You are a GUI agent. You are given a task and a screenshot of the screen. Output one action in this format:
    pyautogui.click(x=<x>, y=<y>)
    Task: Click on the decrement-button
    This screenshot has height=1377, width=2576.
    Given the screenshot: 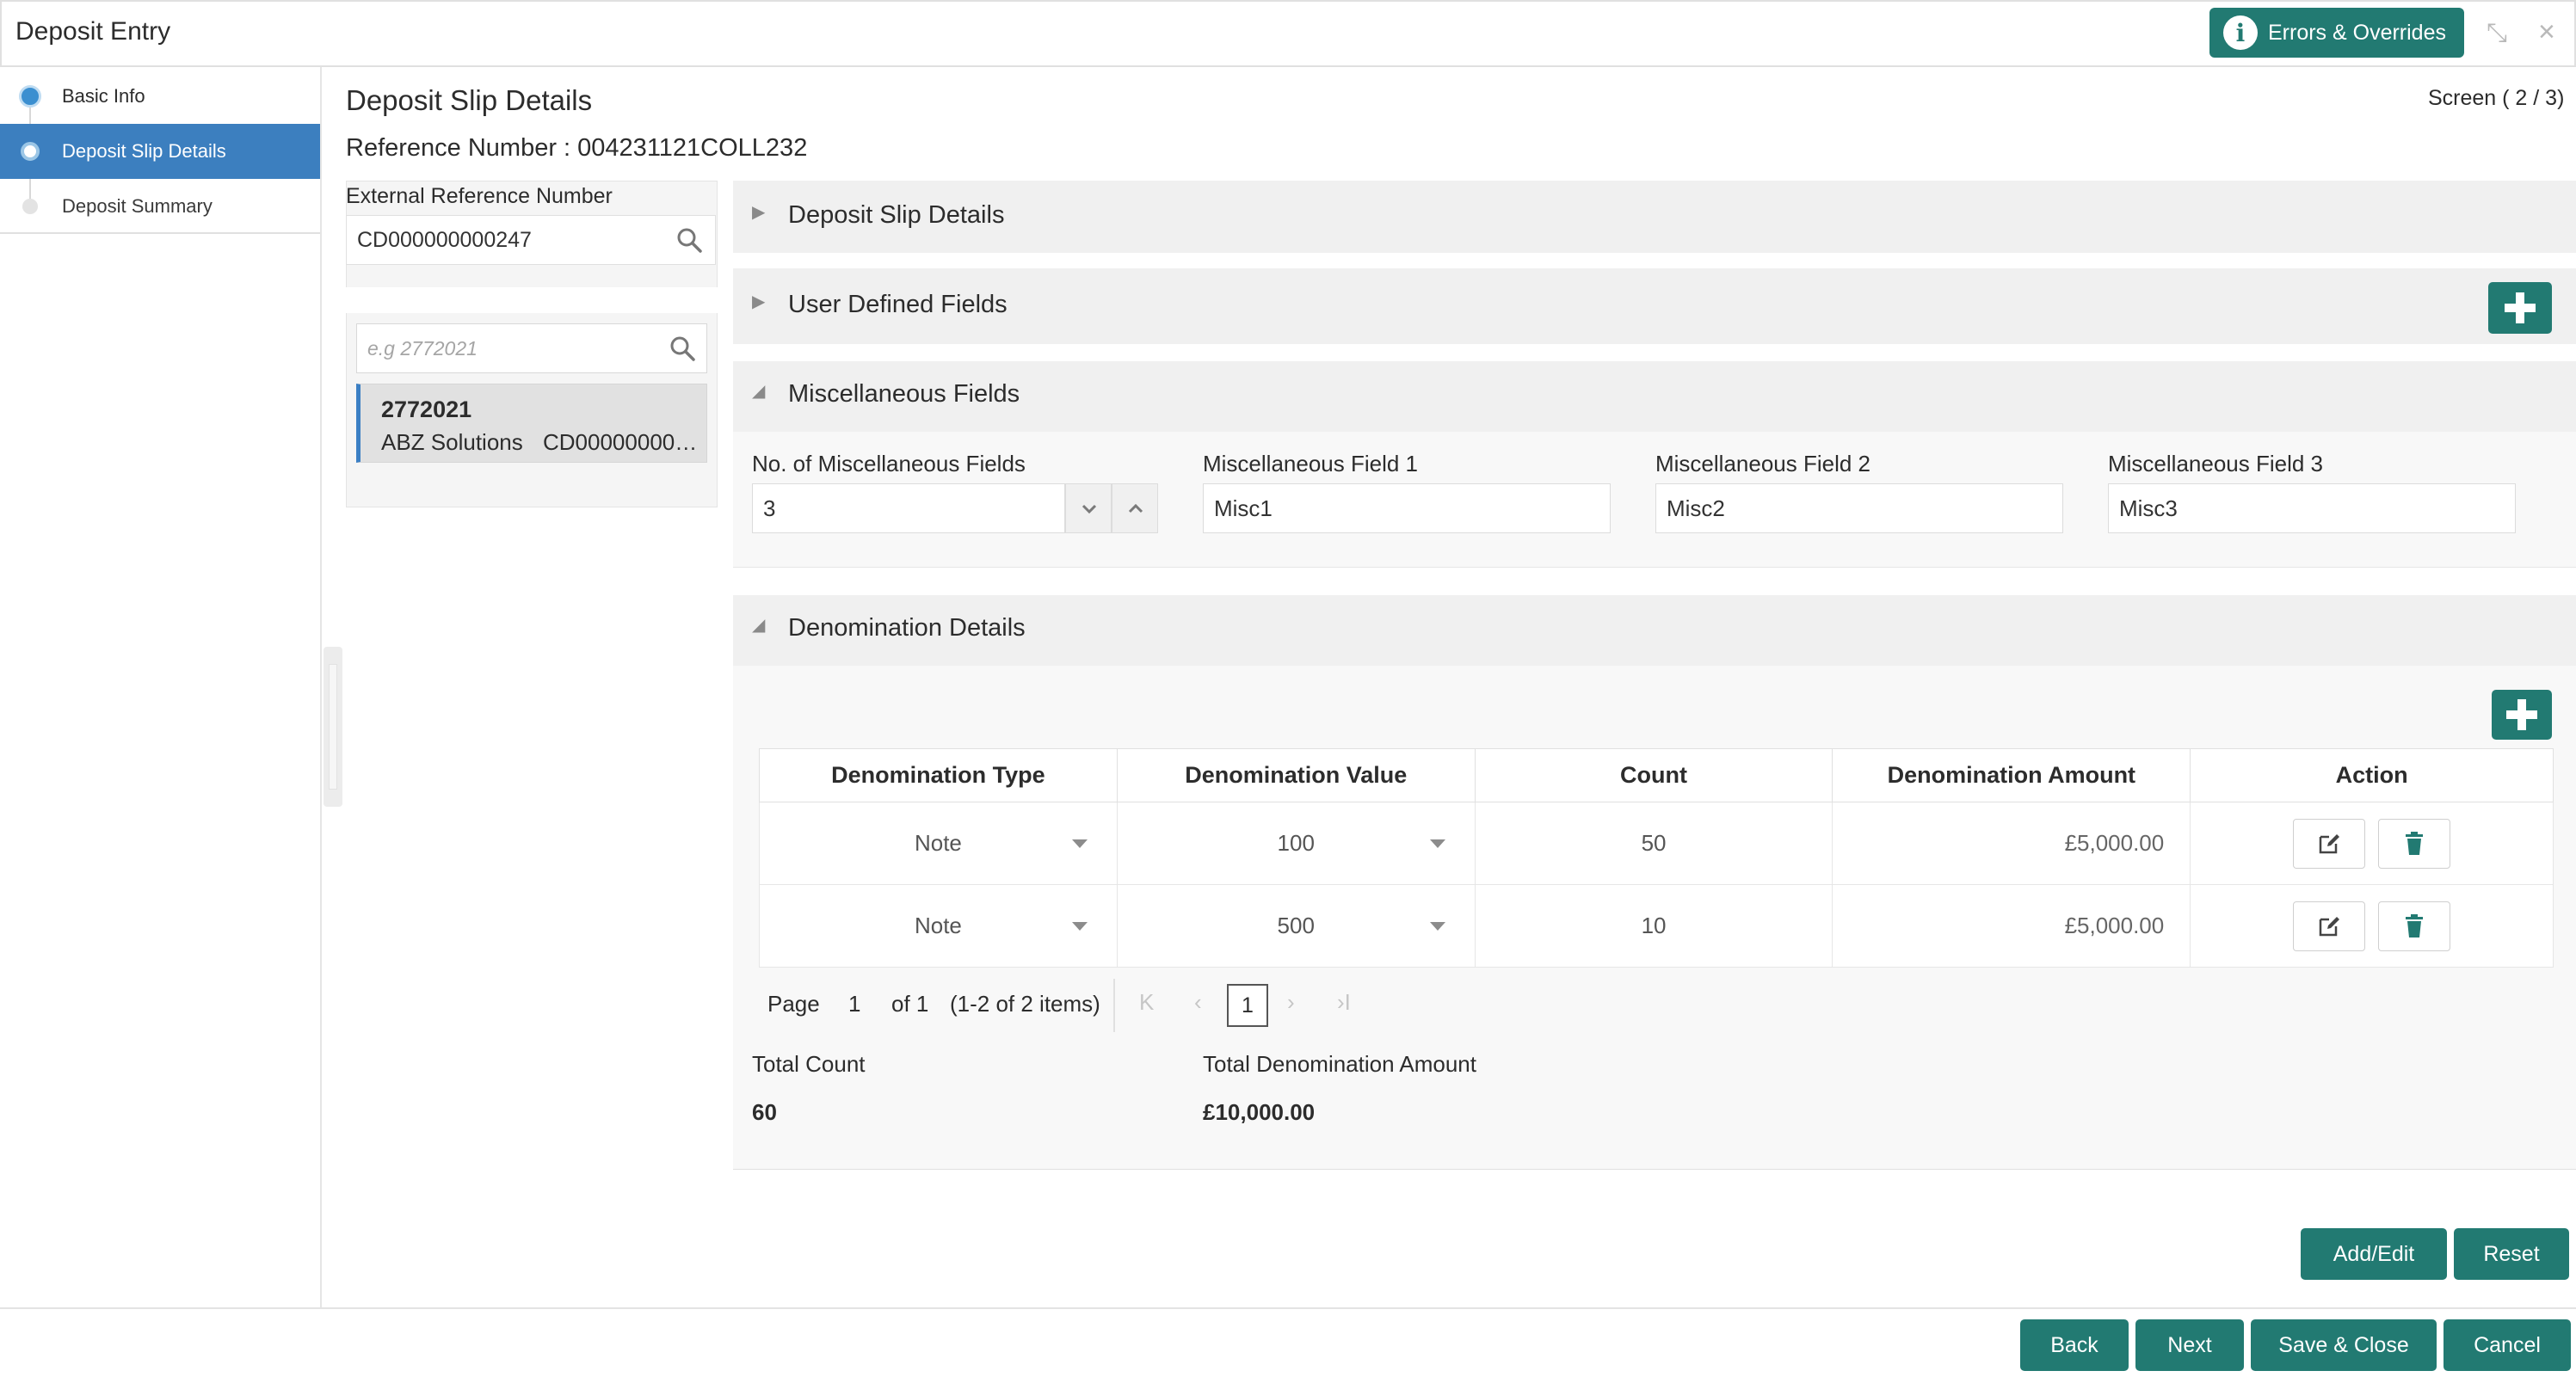 What is the action you would take?
    pyautogui.click(x=1089, y=508)
    